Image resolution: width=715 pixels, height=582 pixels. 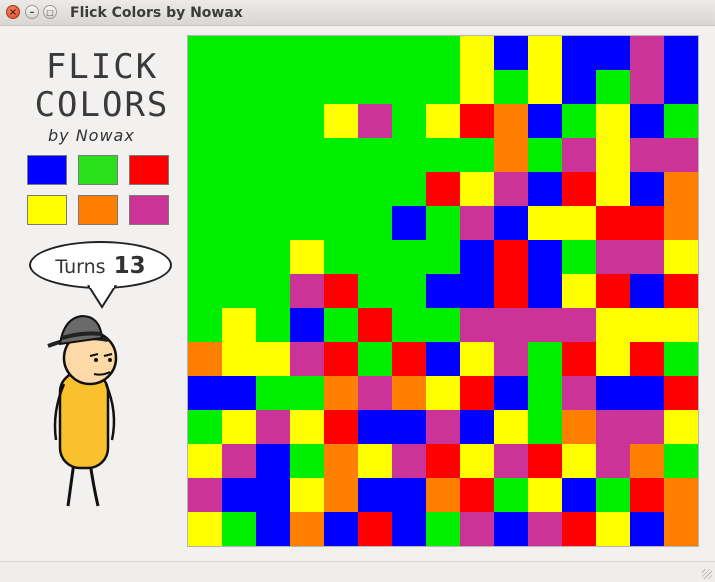 What do you see at coordinates (13, 12) in the screenshot?
I see `close-window-button: ×` at bounding box center [13, 12].